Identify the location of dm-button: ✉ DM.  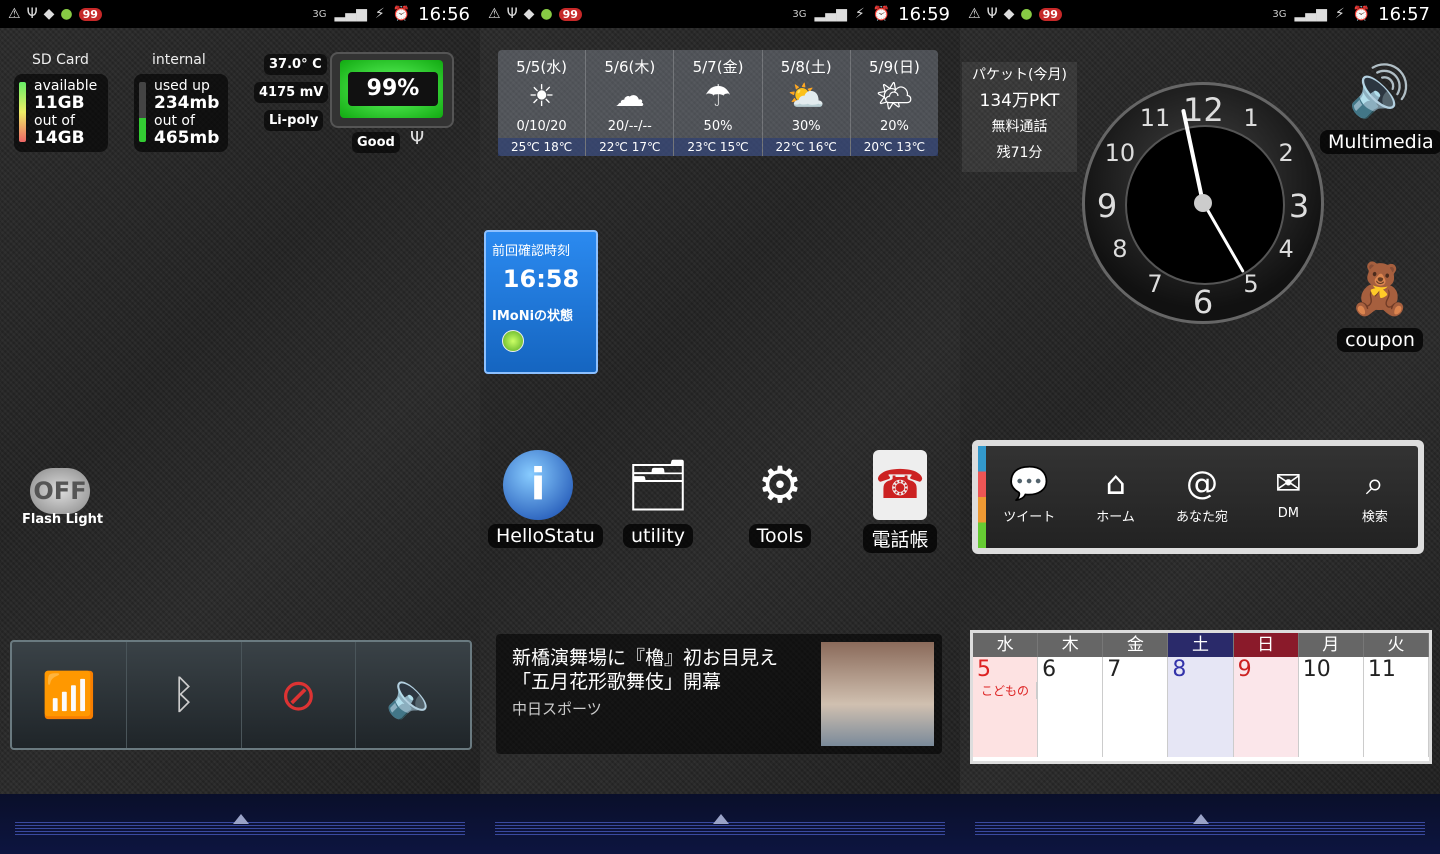
(1288, 497).